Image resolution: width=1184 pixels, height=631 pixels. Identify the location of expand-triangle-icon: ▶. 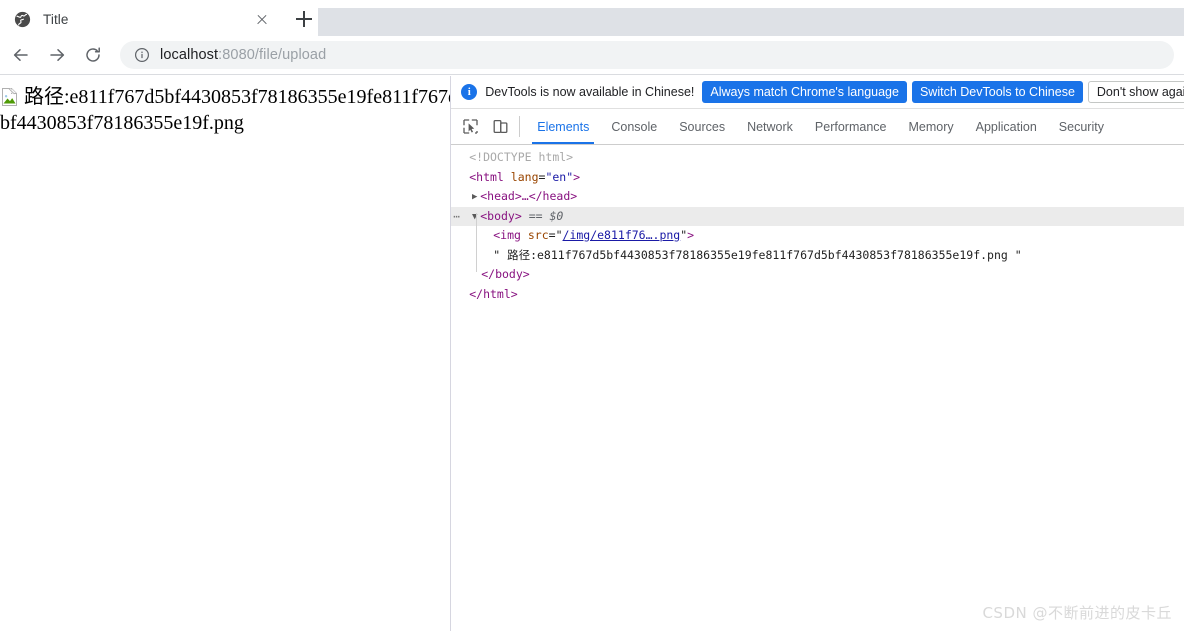
(474, 198).